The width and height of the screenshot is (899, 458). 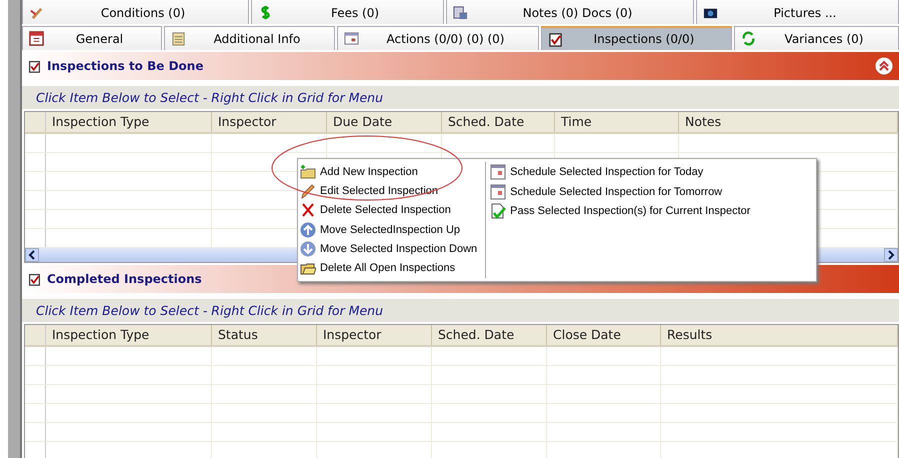 What do you see at coordinates (884, 66) in the screenshot?
I see `collapse-icon` at bounding box center [884, 66].